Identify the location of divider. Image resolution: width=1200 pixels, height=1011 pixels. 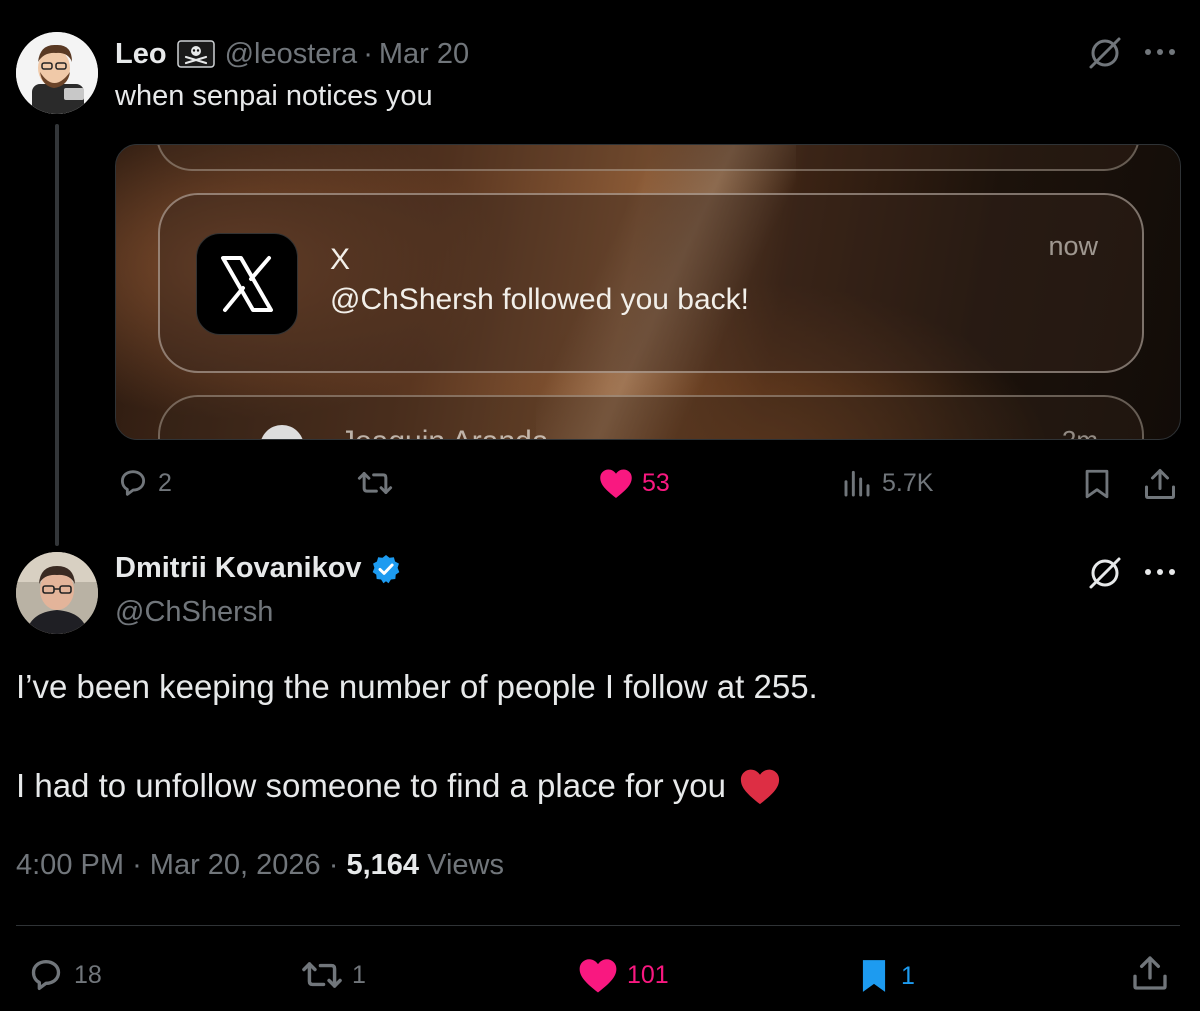
(598, 925).